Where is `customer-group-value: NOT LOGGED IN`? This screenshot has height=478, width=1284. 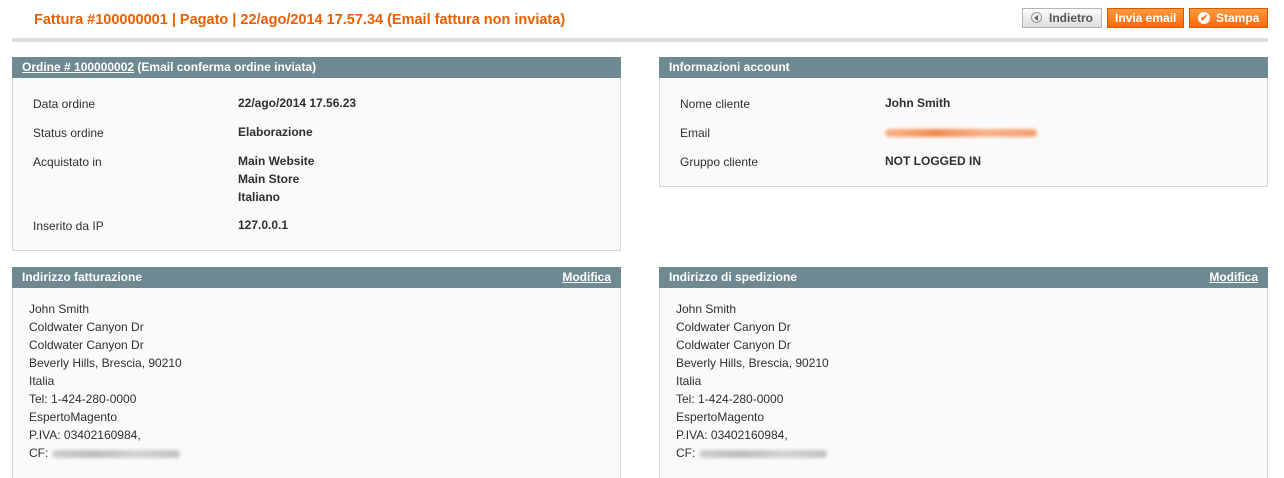 customer-group-value: NOT LOGGED IN is located at coordinates (933, 161).